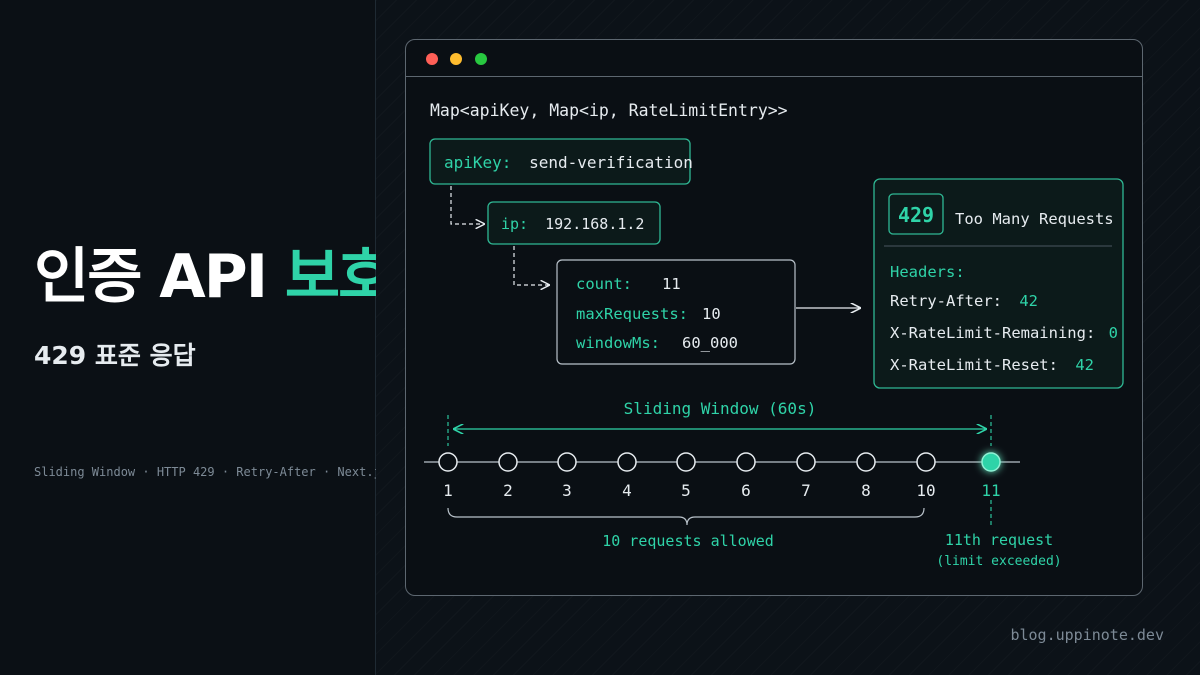 The width and height of the screenshot is (1200, 675). Describe the element at coordinates (448, 490) in the screenshot. I see `timeline-point-label: 1` at that location.